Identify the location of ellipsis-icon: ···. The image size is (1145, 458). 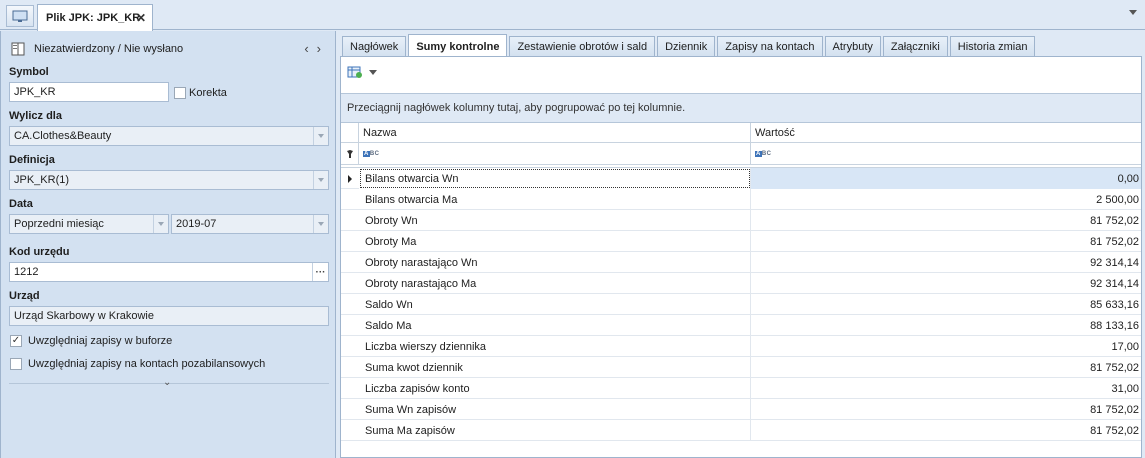
(320, 272).